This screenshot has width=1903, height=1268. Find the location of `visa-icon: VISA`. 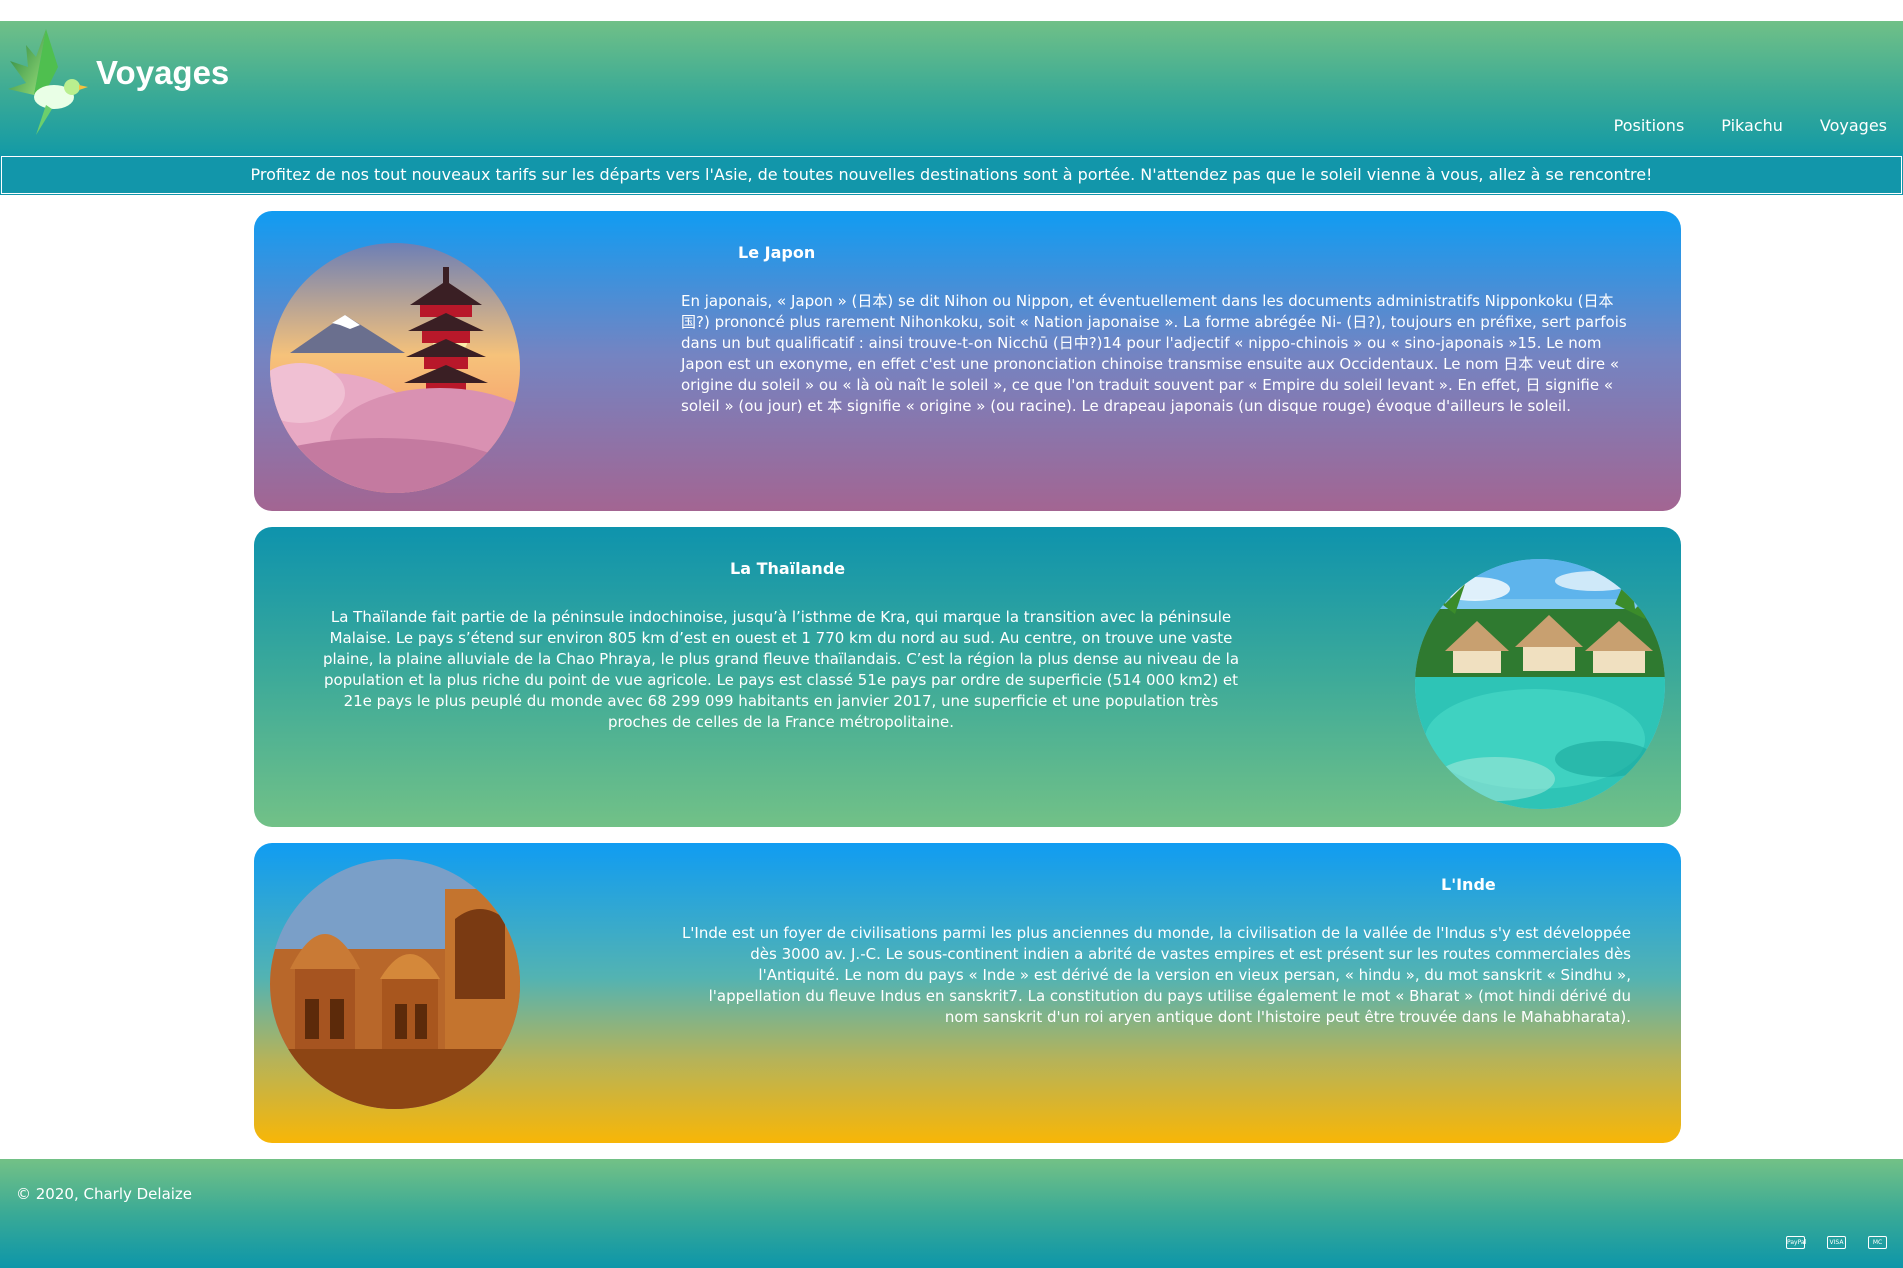

visa-icon: VISA is located at coordinates (1836, 1242).